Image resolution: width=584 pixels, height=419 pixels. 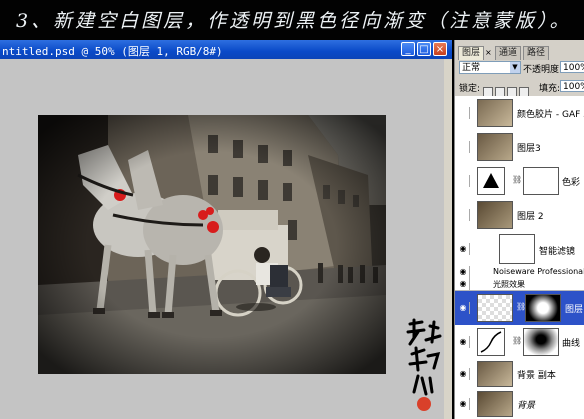 I want to click on adjustment-icon, so click(x=491, y=181).